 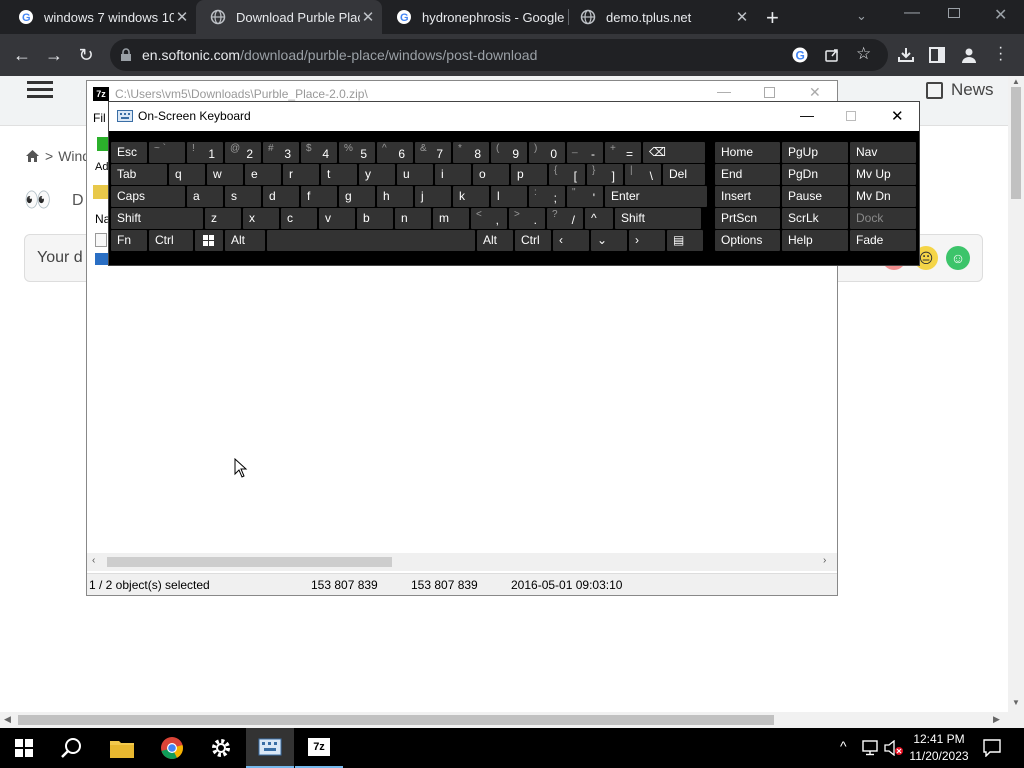 What do you see at coordinates (375, 218) in the screenshot?
I see `key-b: b` at bounding box center [375, 218].